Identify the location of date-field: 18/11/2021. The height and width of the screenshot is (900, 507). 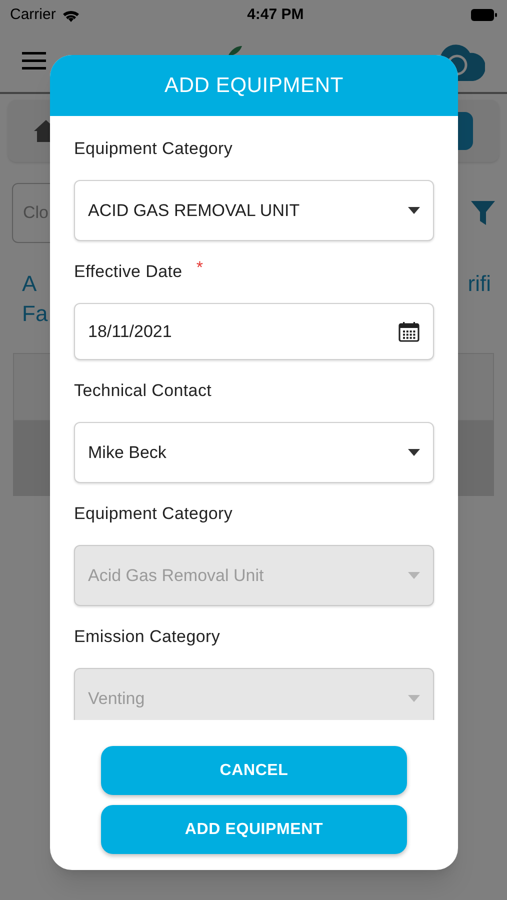
(254, 331).